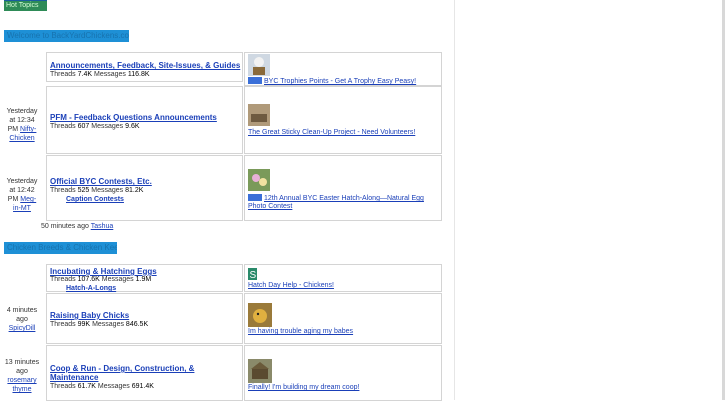 The image size is (725, 401). Describe the element at coordinates (260, 371) in the screenshot. I see `coop-thumb-icon` at that location.